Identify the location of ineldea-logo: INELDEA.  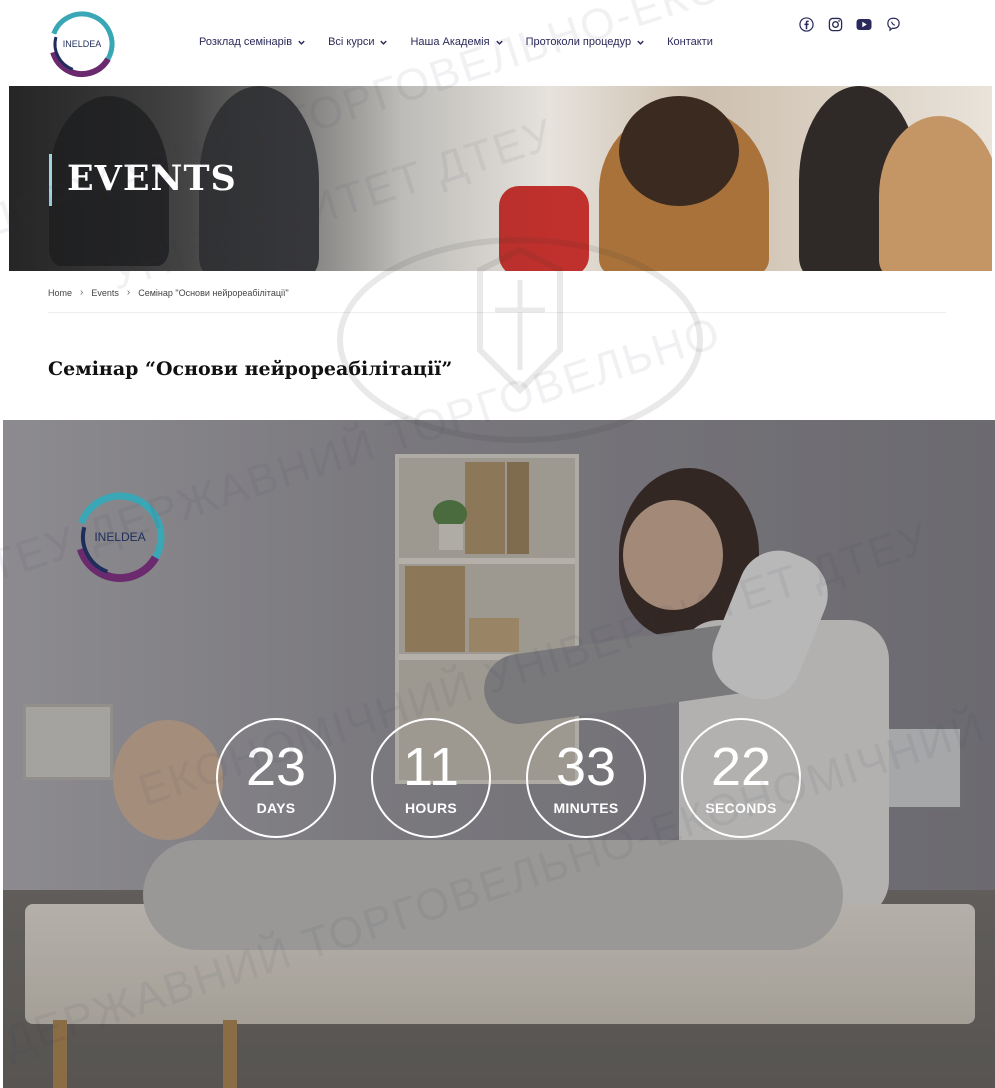
(82, 44).